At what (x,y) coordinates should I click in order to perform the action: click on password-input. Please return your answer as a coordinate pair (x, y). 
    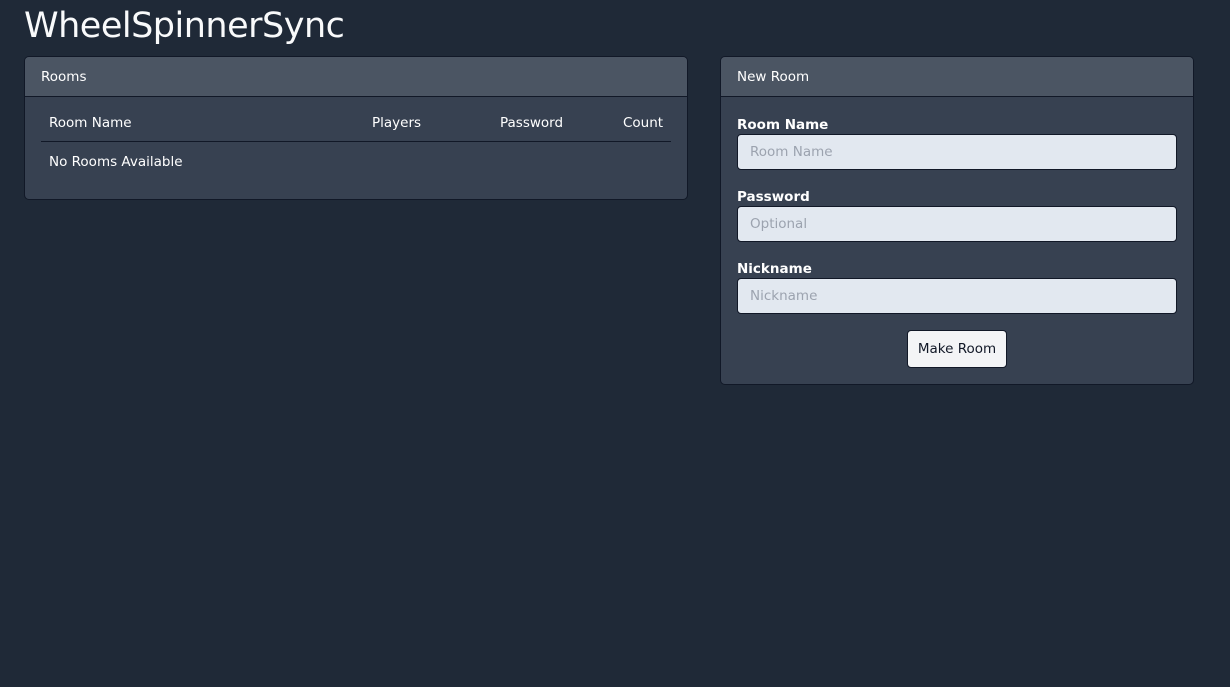
    Looking at the image, I should click on (957, 224).